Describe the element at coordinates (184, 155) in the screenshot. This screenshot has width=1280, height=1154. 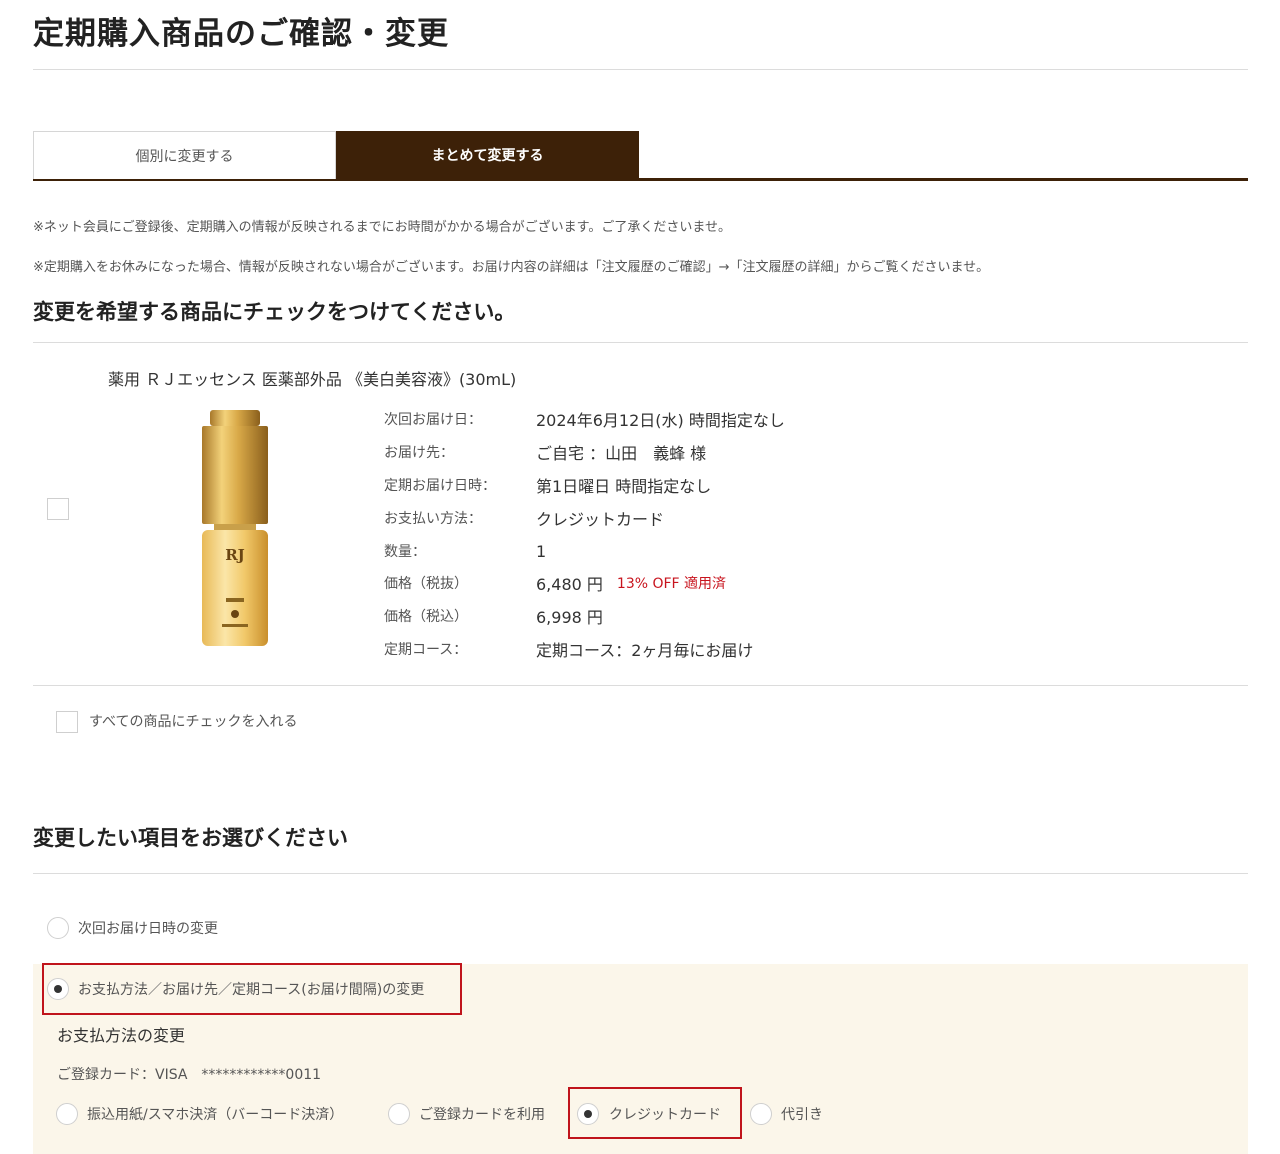
I see `tab-individual-change: 個別に変更する` at that location.